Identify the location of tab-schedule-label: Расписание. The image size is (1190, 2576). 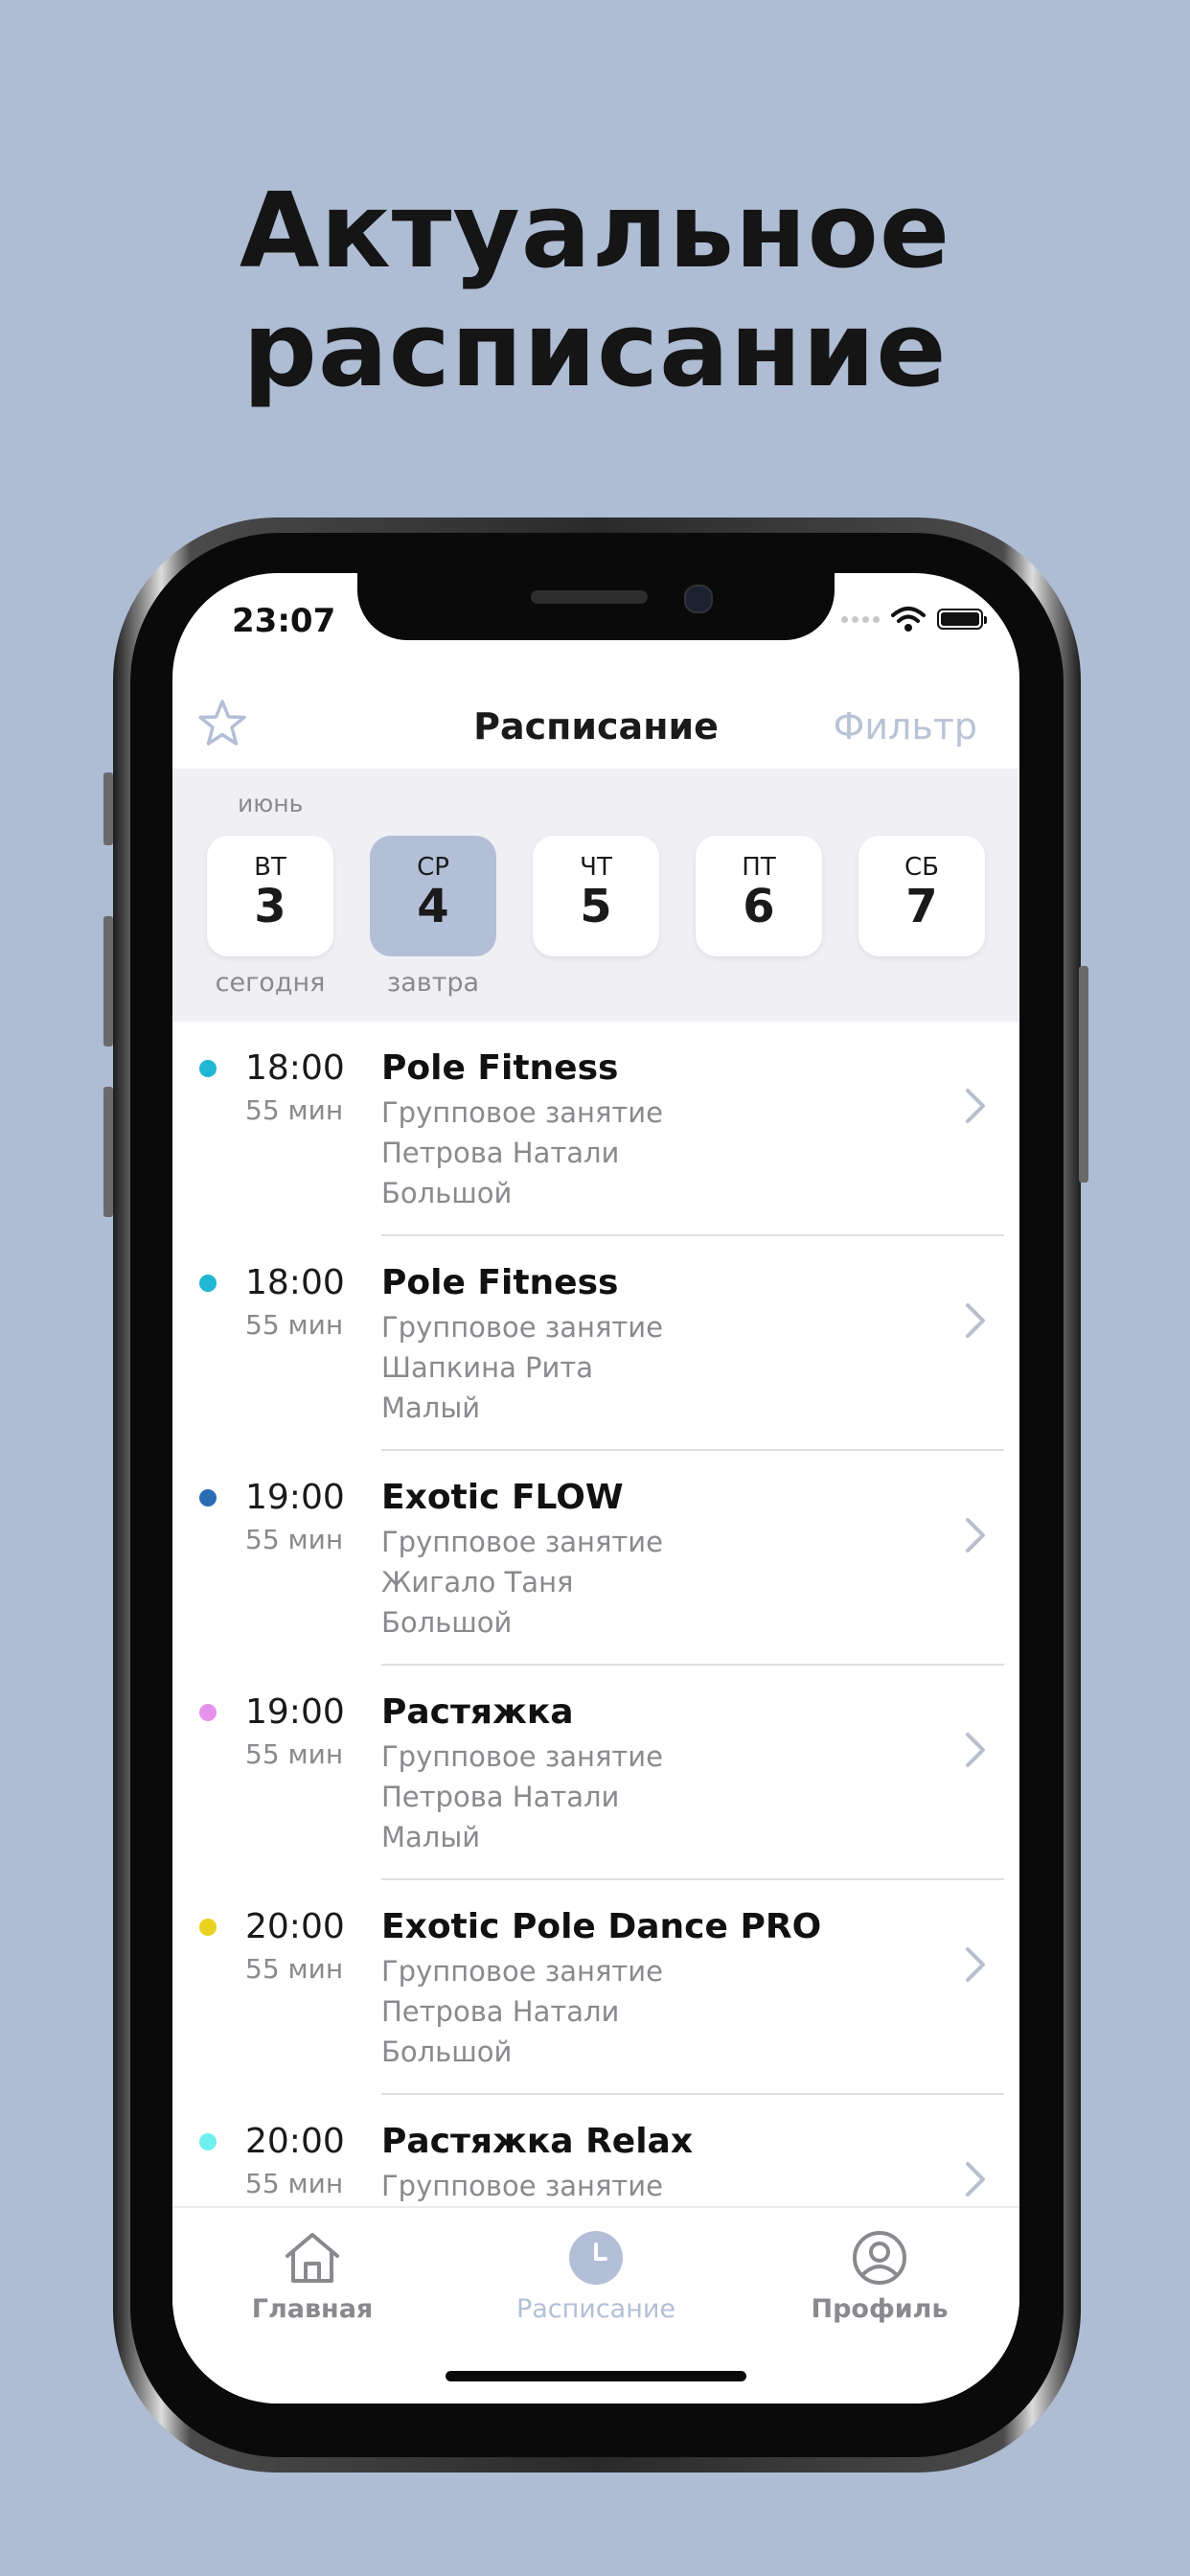
(595, 2309).